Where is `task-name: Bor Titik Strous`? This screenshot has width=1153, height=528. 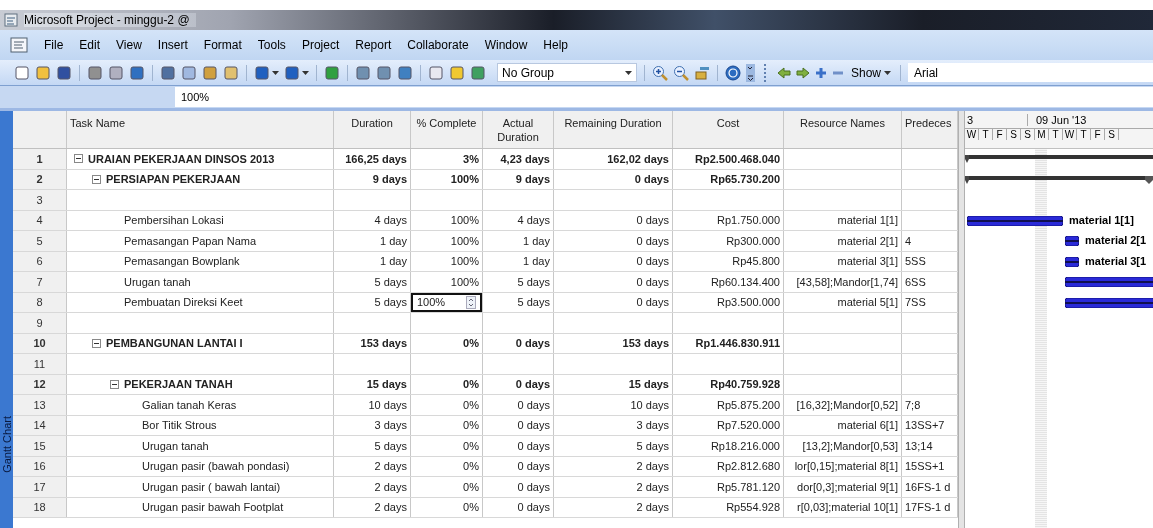
task-name: Bor Titik Strous is located at coordinates (179, 425).